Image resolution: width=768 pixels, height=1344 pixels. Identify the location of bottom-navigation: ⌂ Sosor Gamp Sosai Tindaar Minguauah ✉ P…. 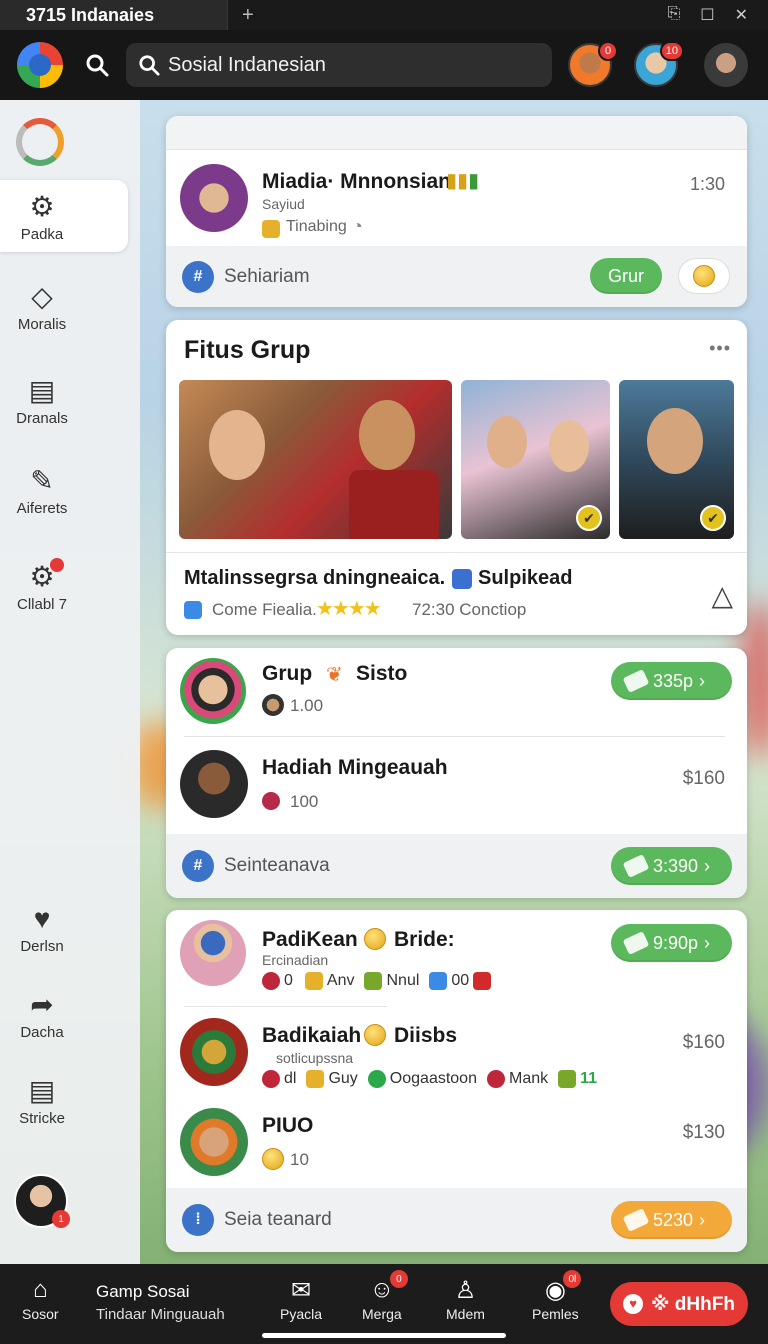
(384, 1304).